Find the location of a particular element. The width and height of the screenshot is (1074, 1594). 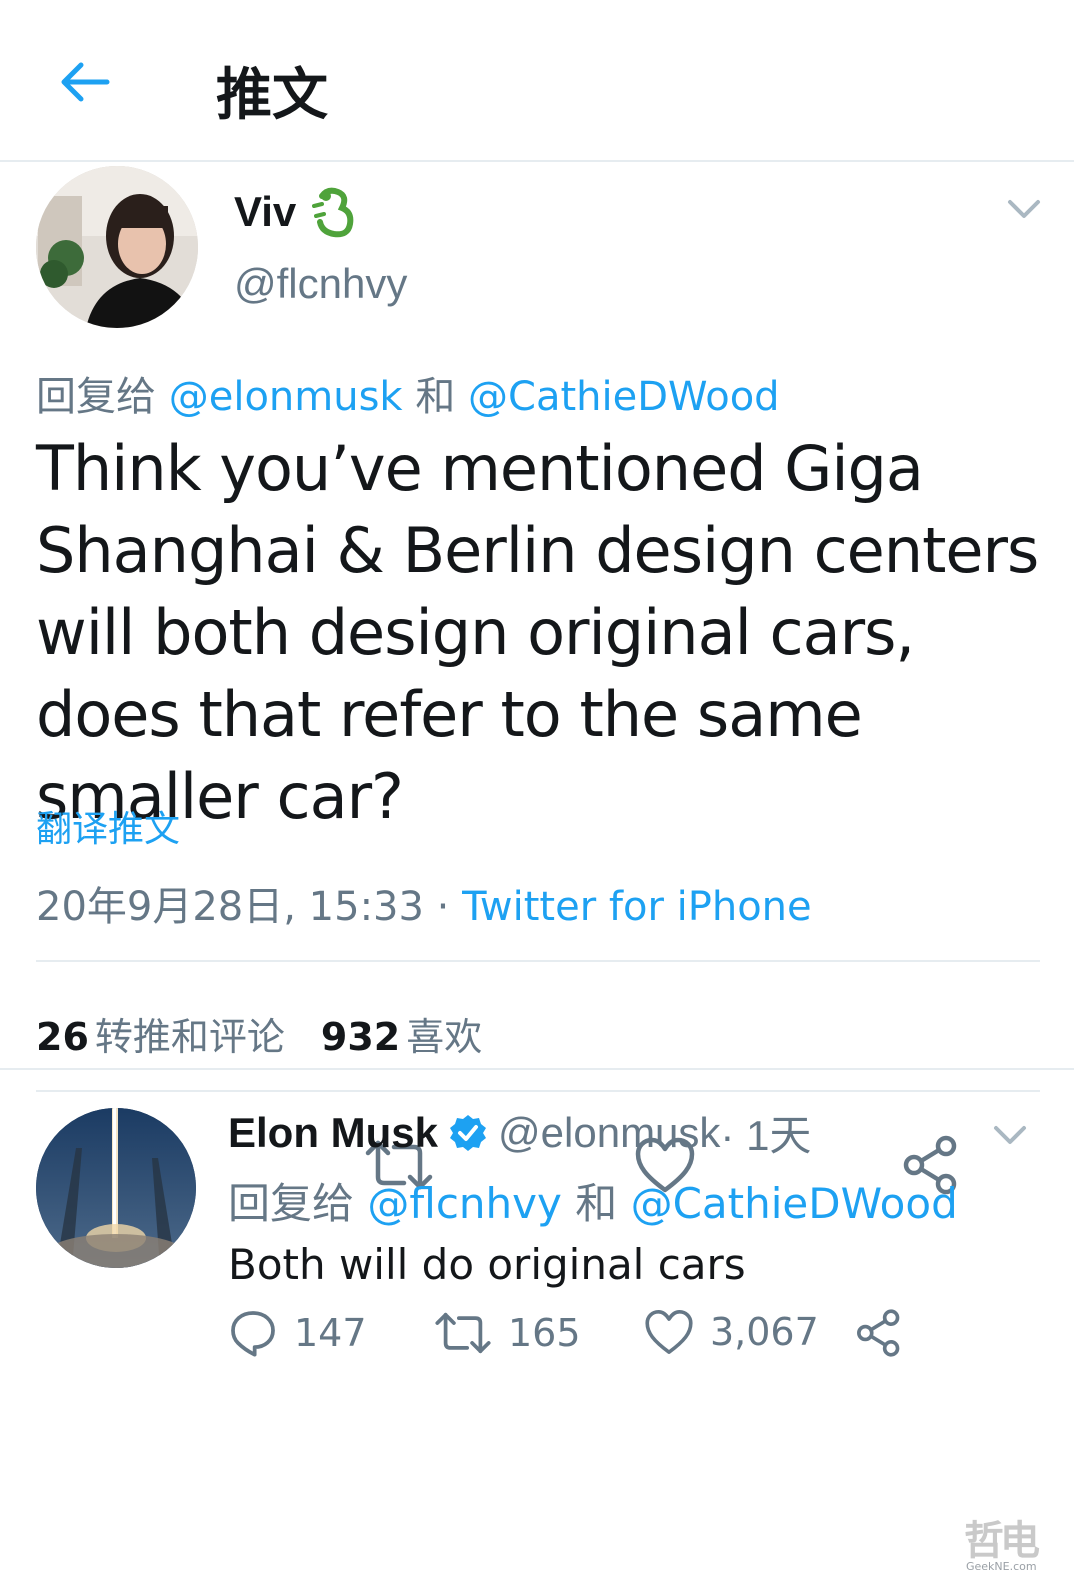

retweet-label: 转推和评论 is located at coordinates (189, 1037).